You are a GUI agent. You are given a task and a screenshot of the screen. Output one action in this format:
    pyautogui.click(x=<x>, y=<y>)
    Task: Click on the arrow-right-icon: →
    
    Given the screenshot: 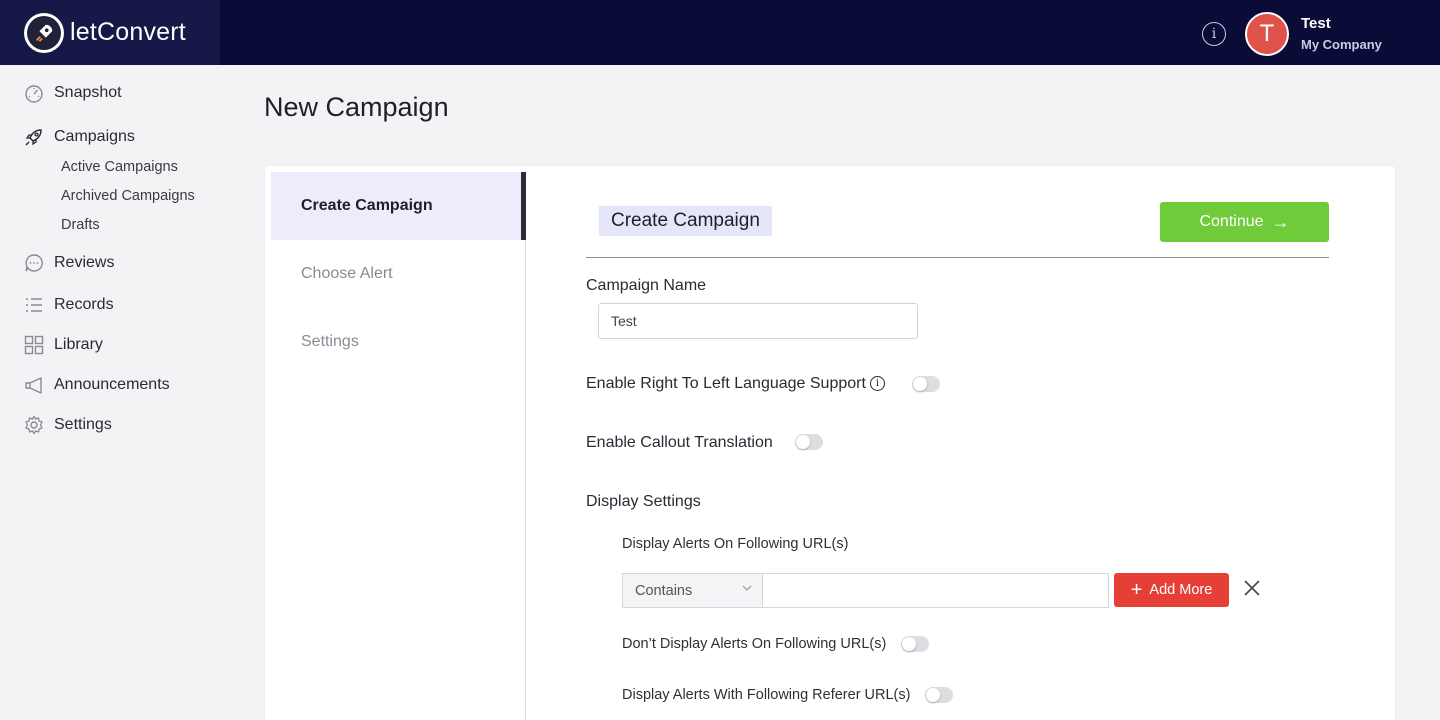 What is the action you would take?
    pyautogui.click(x=1280, y=221)
    